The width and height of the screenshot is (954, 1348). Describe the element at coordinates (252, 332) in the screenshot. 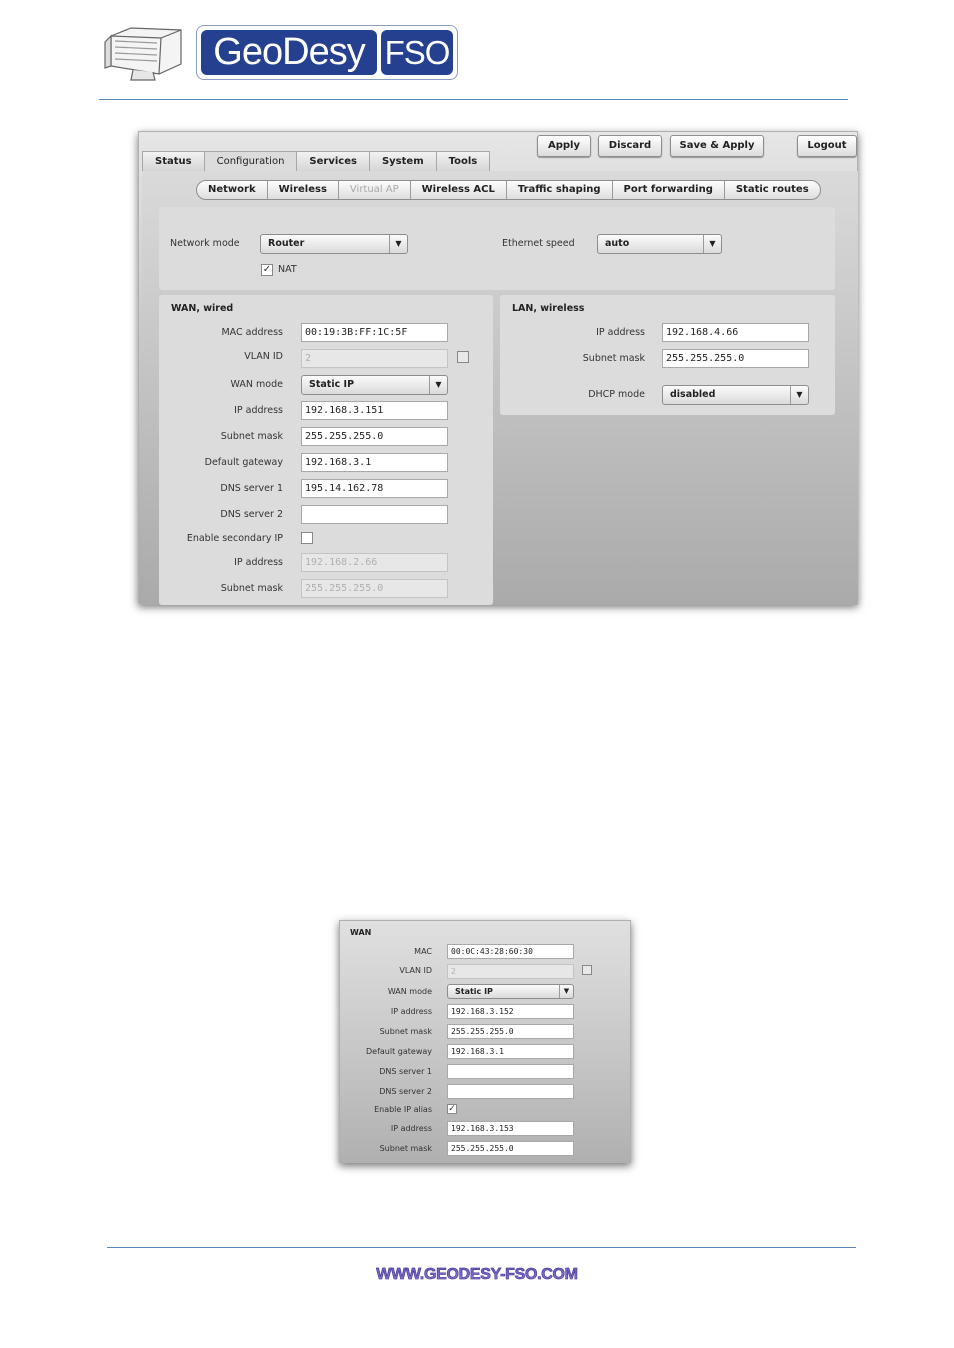

I see `mac-address-label: MAC address` at that location.